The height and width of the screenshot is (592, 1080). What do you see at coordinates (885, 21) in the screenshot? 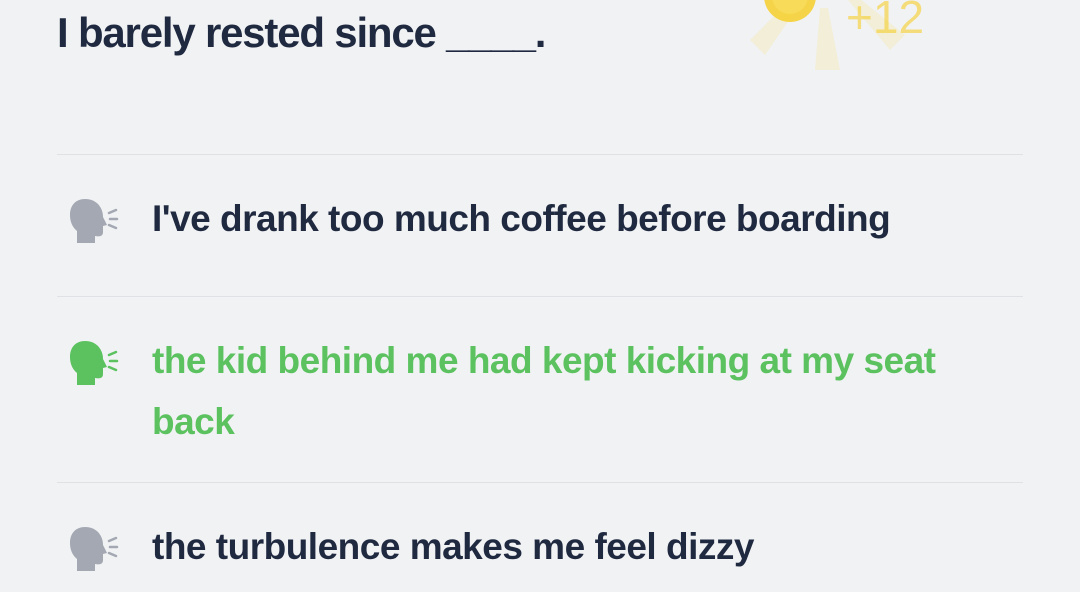
I see `reward-points-label: +12` at bounding box center [885, 21].